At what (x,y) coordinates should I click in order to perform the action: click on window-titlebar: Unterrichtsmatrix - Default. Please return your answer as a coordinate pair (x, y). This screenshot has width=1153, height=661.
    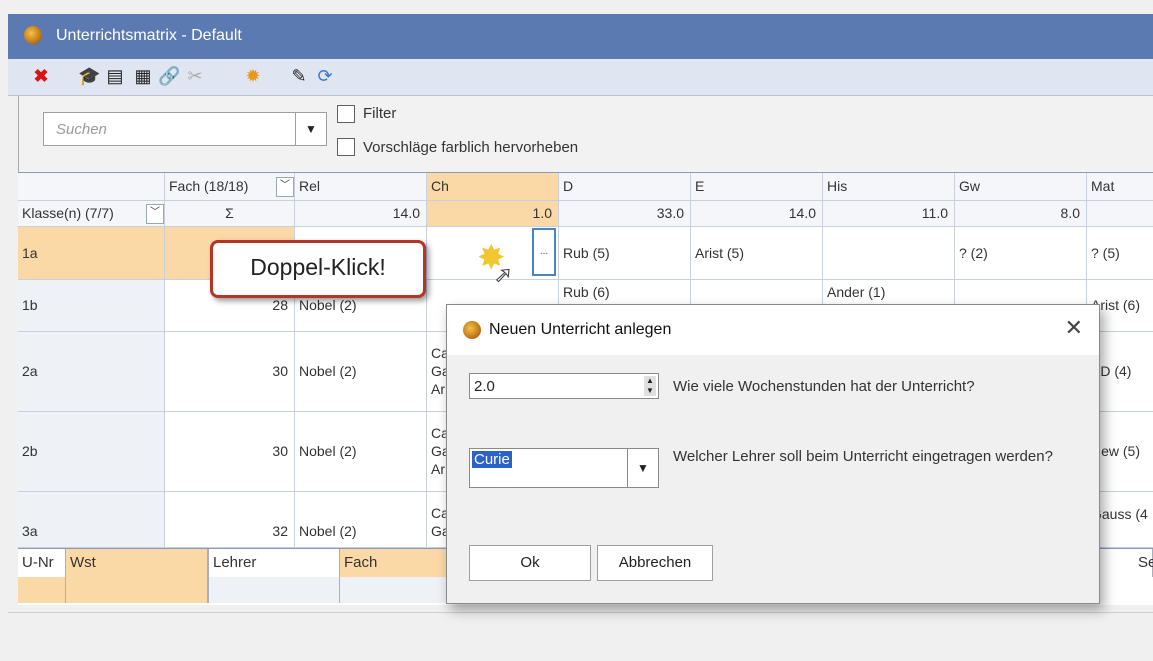
    Looking at the image, I should click on (580, 36).